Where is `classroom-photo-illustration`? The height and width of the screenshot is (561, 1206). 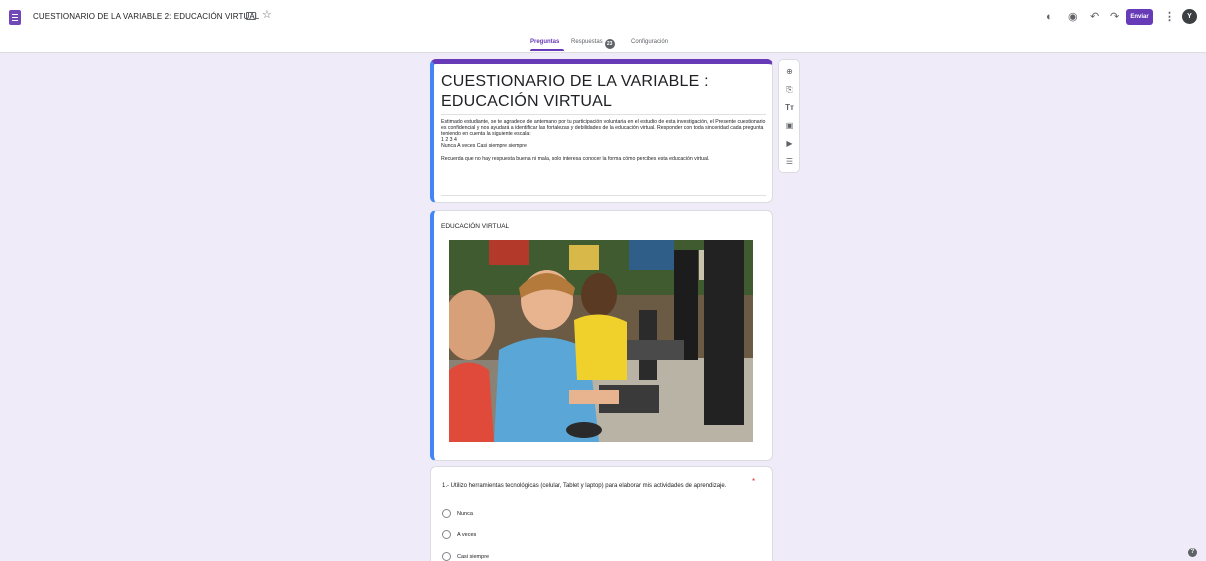 classroom-photo-illustration is located at coordinates (601, 341).